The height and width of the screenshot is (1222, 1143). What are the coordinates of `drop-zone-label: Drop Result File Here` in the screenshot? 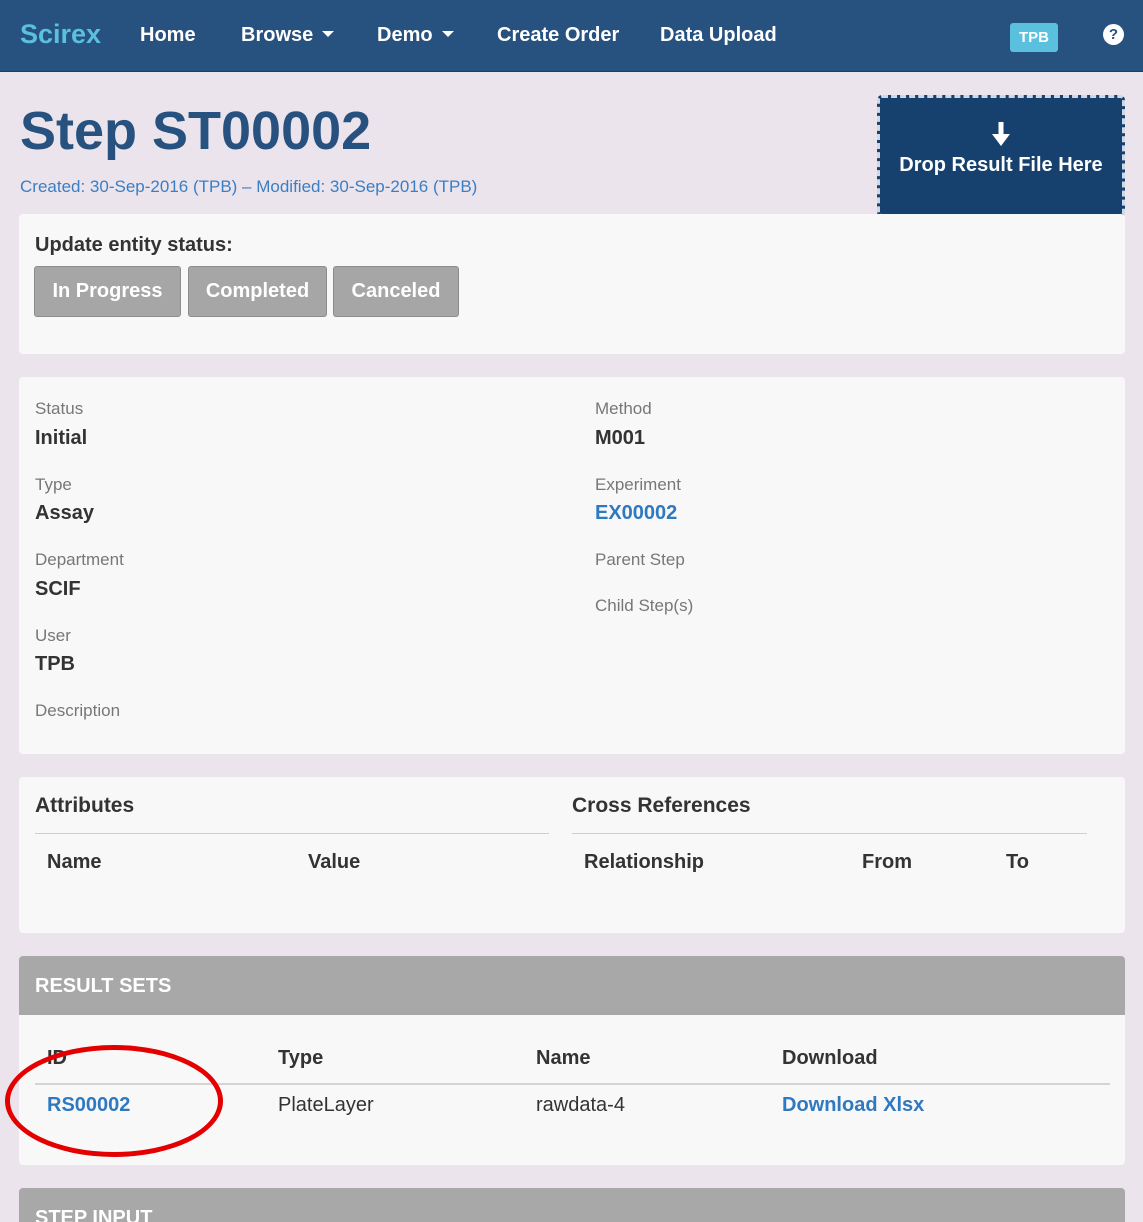 It's located at (1001, 165).